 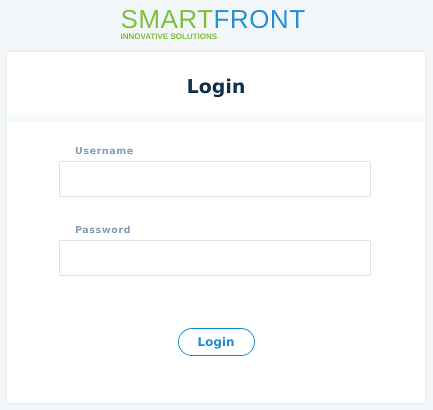 I want to click on logo-tagline: INNOVATIVE SOLUTIONS, so click(x=169, y=36).